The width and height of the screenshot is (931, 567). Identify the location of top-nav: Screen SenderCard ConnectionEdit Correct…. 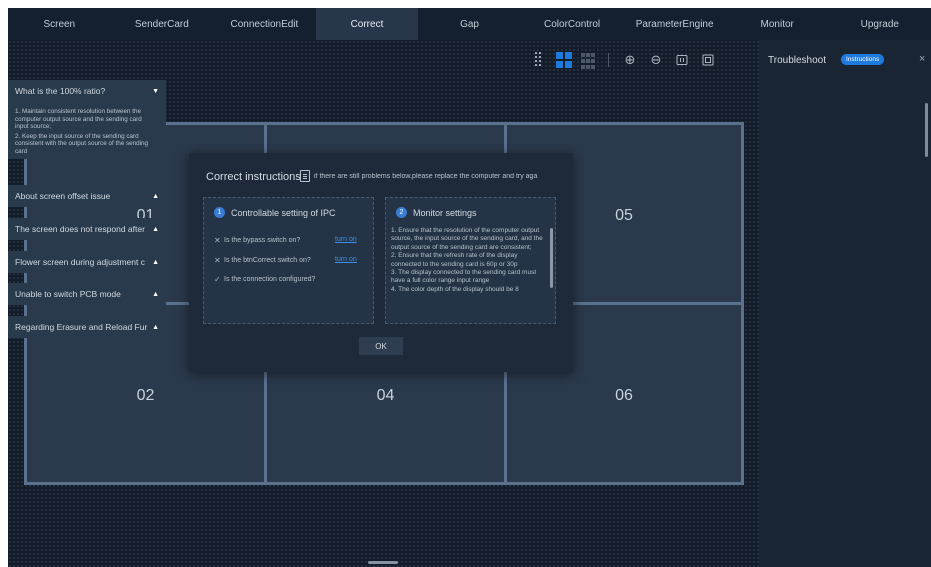
(469, 24).